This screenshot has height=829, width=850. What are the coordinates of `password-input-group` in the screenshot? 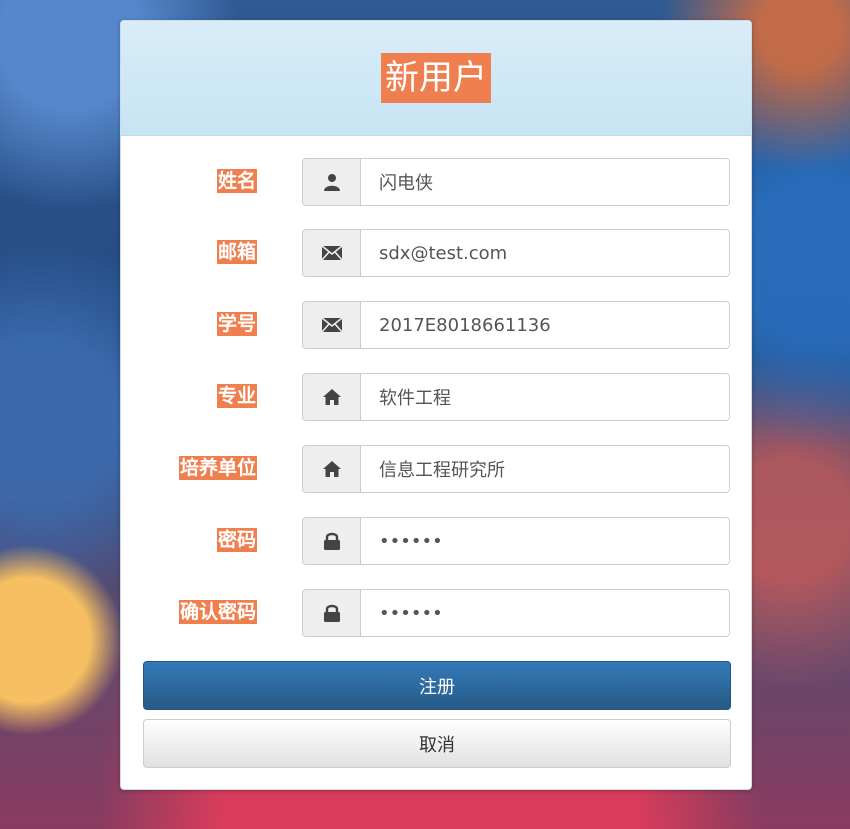 It's located at (516, 541).